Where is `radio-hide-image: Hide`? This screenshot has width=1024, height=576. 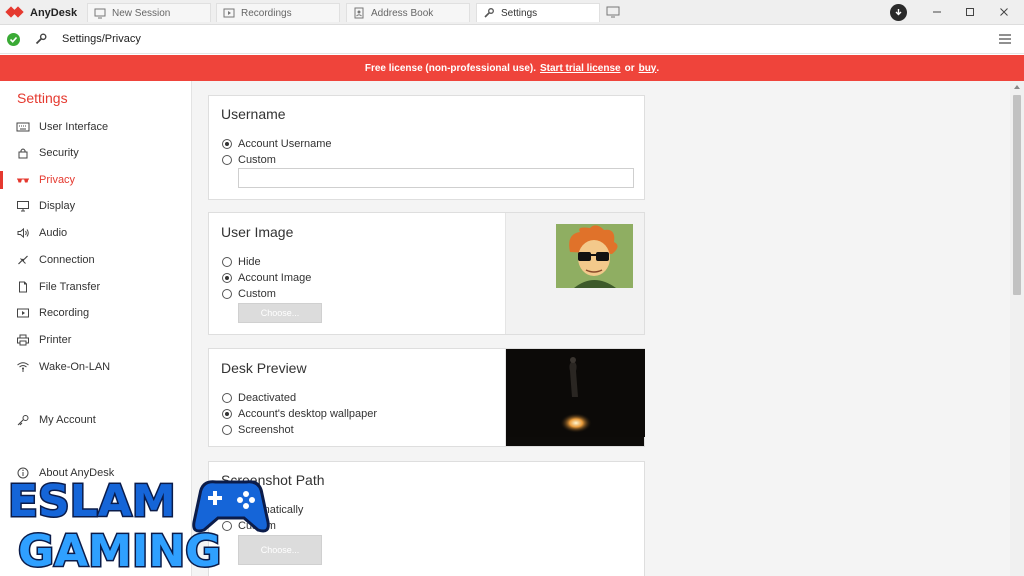
radio-hide-image: Hide is located at coordinates (241, 262).